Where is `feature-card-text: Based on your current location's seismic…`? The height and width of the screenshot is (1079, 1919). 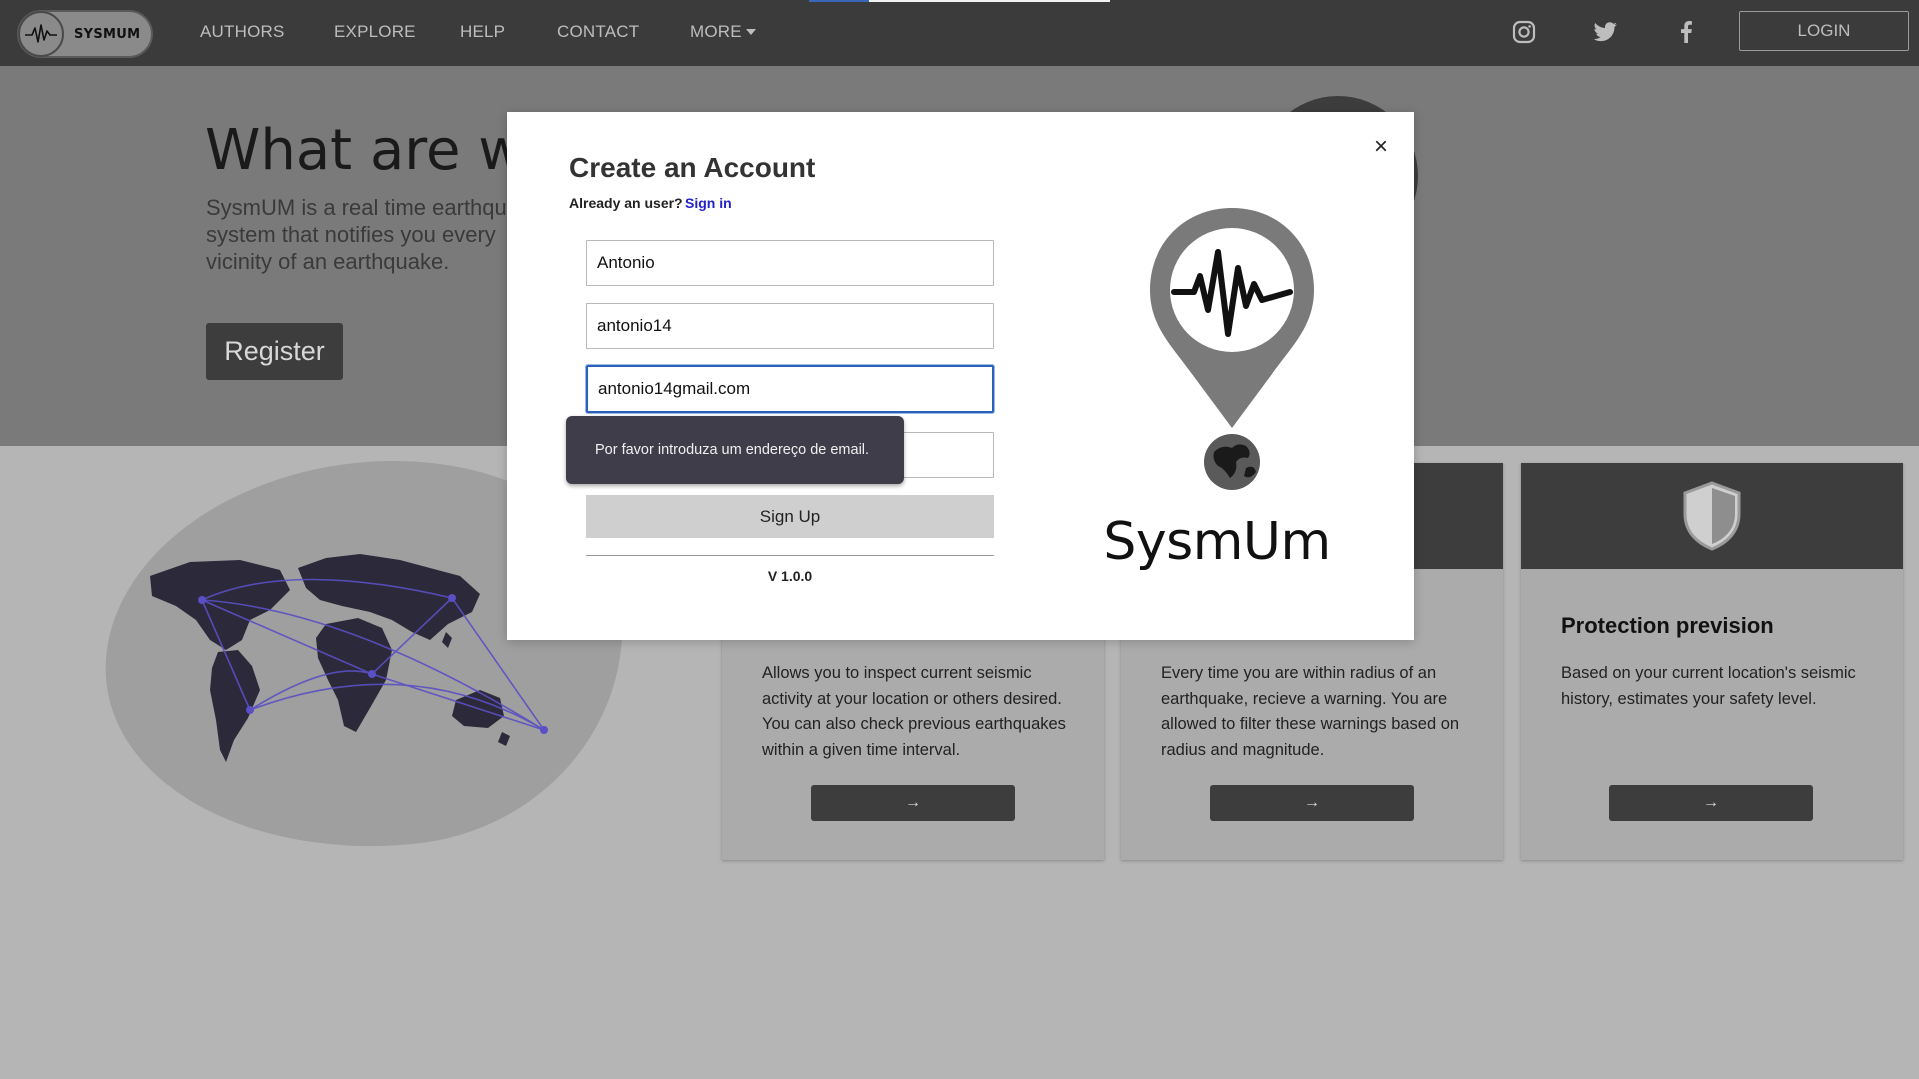
feature-card-text: Based on your current location's seismic… is located at coordinates (1708, 686).